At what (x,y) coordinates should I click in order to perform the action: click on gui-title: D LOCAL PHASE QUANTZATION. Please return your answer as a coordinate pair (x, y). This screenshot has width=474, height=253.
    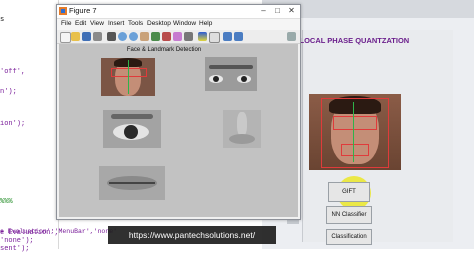
    Looking at the image, I should click on (351, 40).